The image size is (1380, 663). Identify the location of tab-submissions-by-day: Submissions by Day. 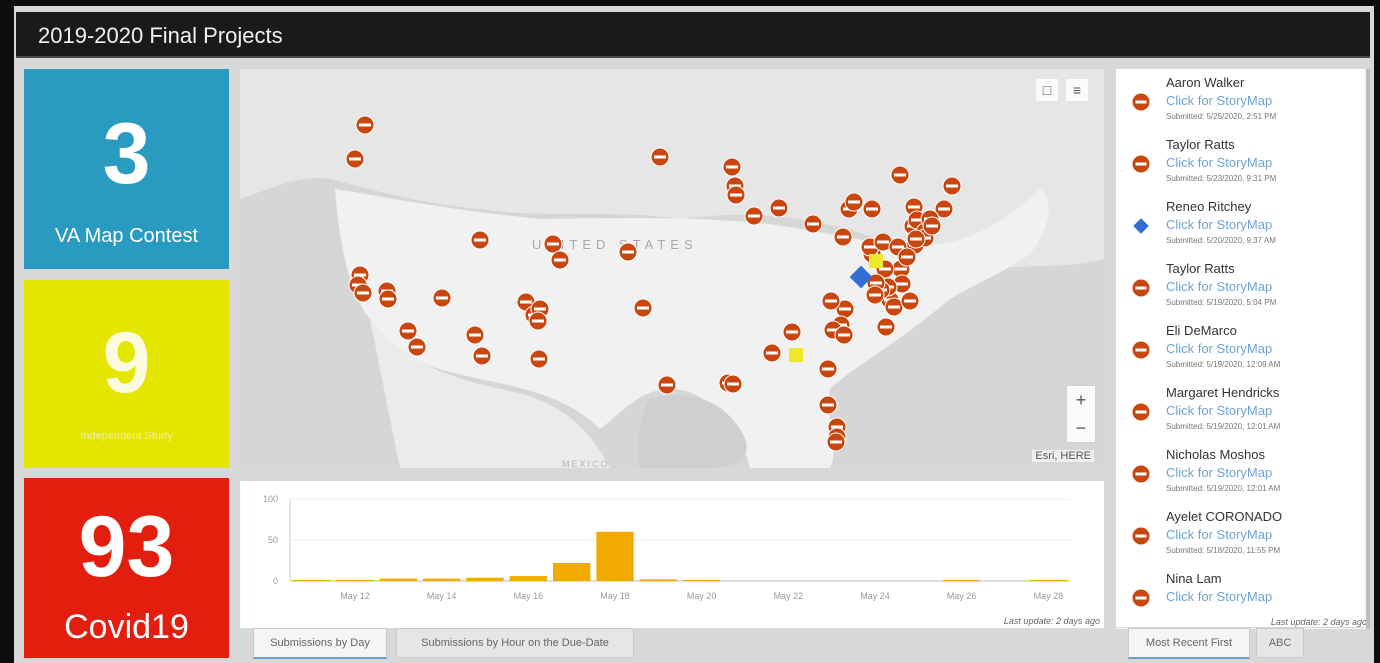
(320, 643).